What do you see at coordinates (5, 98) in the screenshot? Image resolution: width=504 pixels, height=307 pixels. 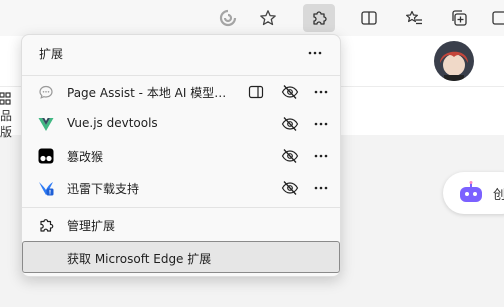 I see `grid-icon` at bounding box center [5, 98].